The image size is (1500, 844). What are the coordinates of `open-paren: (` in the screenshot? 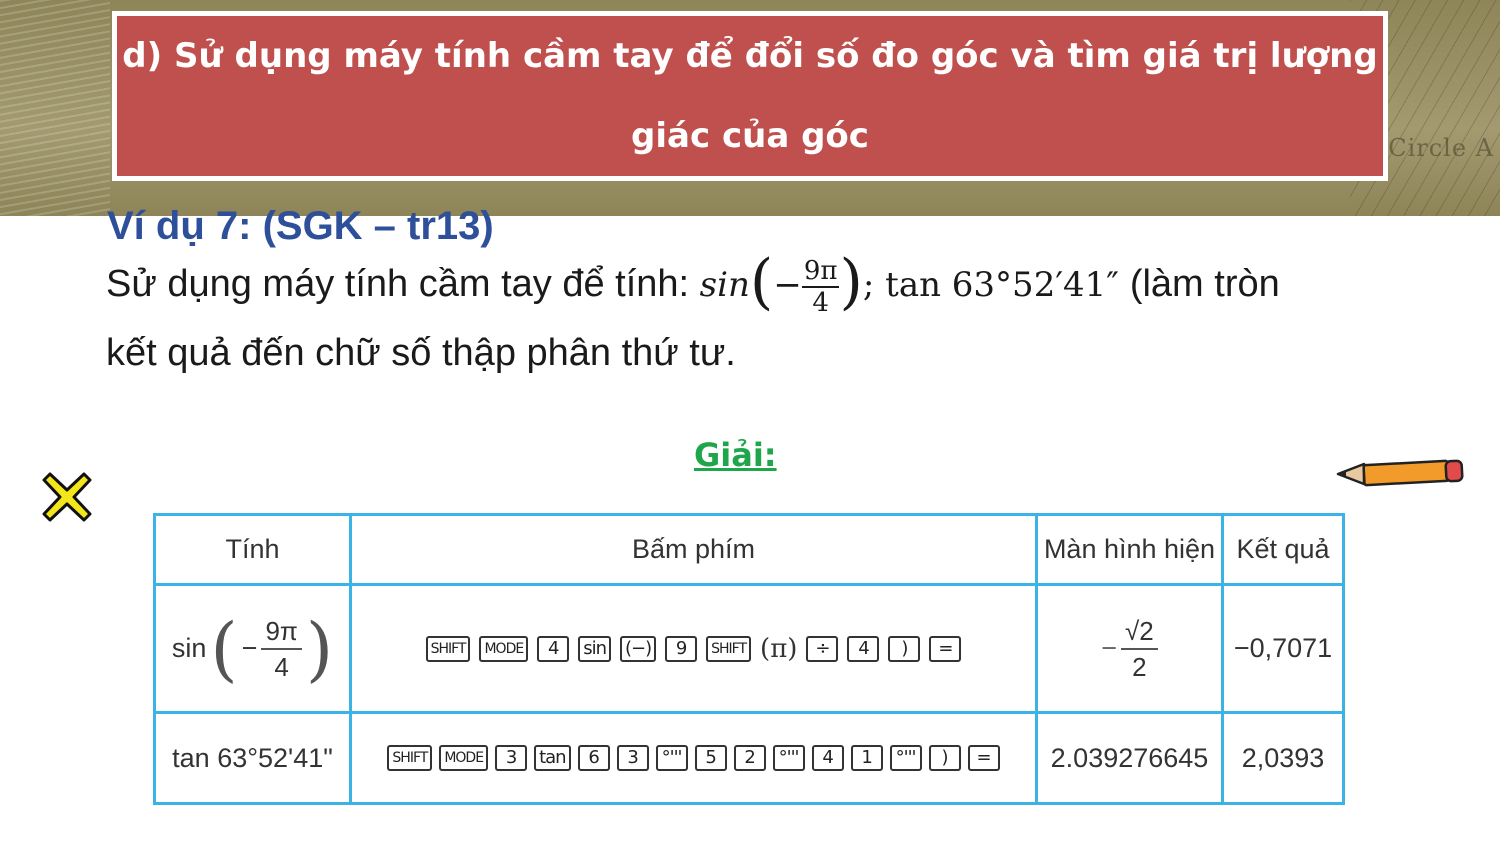 It's located at (224, 648).